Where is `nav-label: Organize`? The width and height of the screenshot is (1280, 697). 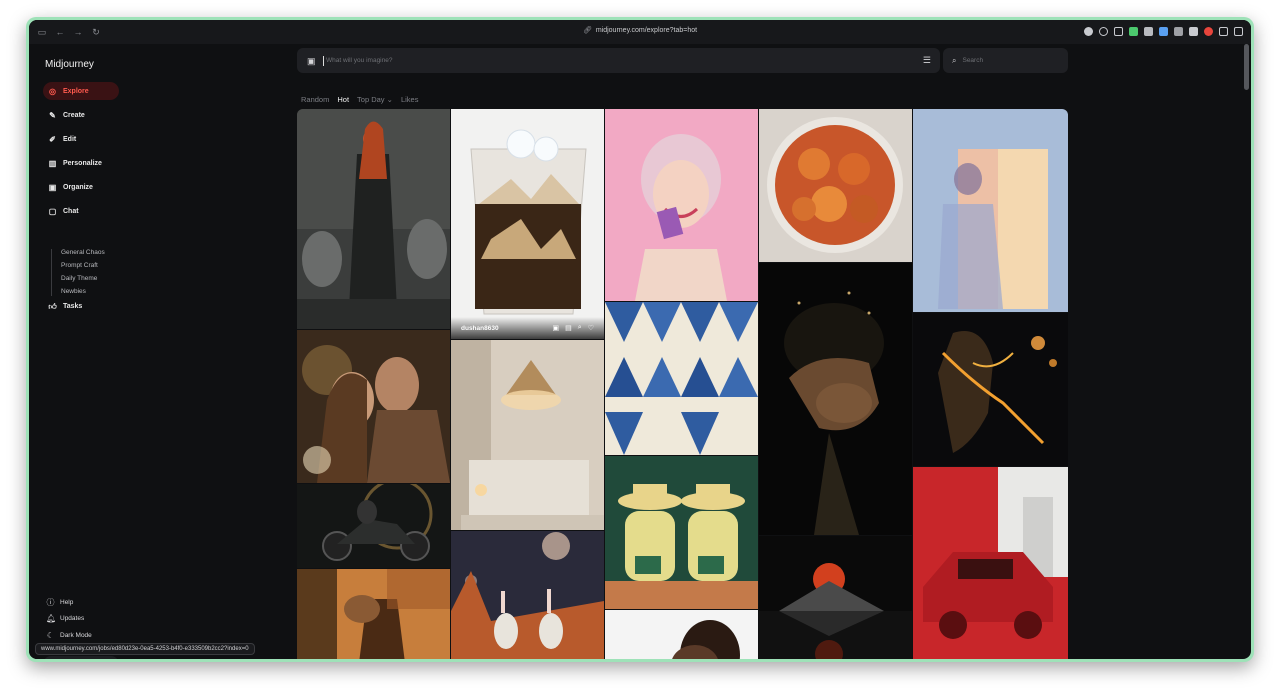 nav-label: Organize is located at coordinates (78, 187).